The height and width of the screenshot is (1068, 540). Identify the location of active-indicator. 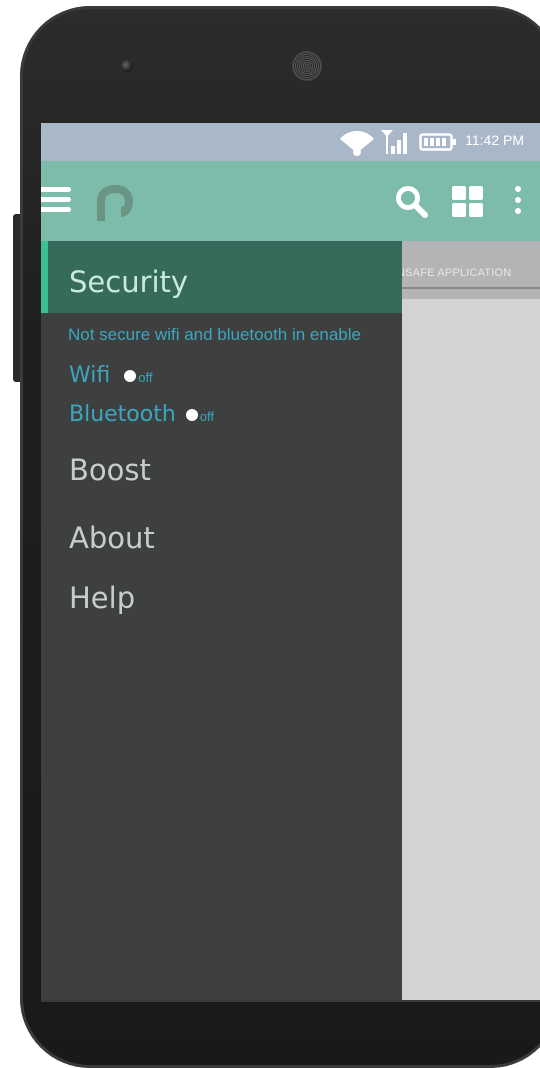
(44, 277).